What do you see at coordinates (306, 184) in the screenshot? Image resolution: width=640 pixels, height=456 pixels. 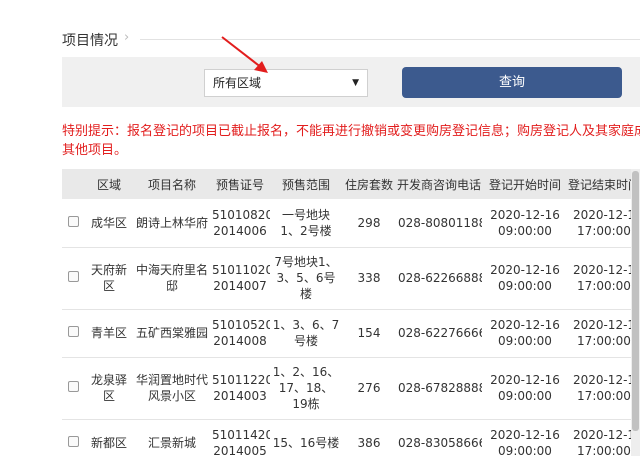 I see `header-scope: 预售范围` at bounding box center [306, 184].